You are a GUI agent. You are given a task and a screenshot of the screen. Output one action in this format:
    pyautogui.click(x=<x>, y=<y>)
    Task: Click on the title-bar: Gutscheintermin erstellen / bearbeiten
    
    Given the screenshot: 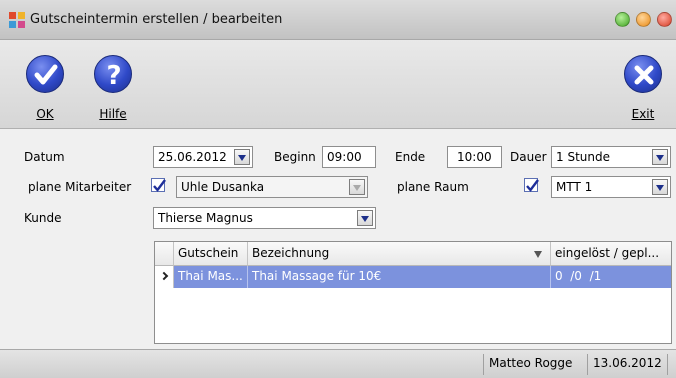 What is the action you would take?
    pyautogui.click(x=338, y=20)
    